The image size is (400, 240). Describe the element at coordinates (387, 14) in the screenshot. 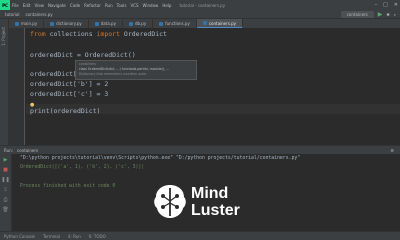

I see `debug-icon: ✱` at that location.